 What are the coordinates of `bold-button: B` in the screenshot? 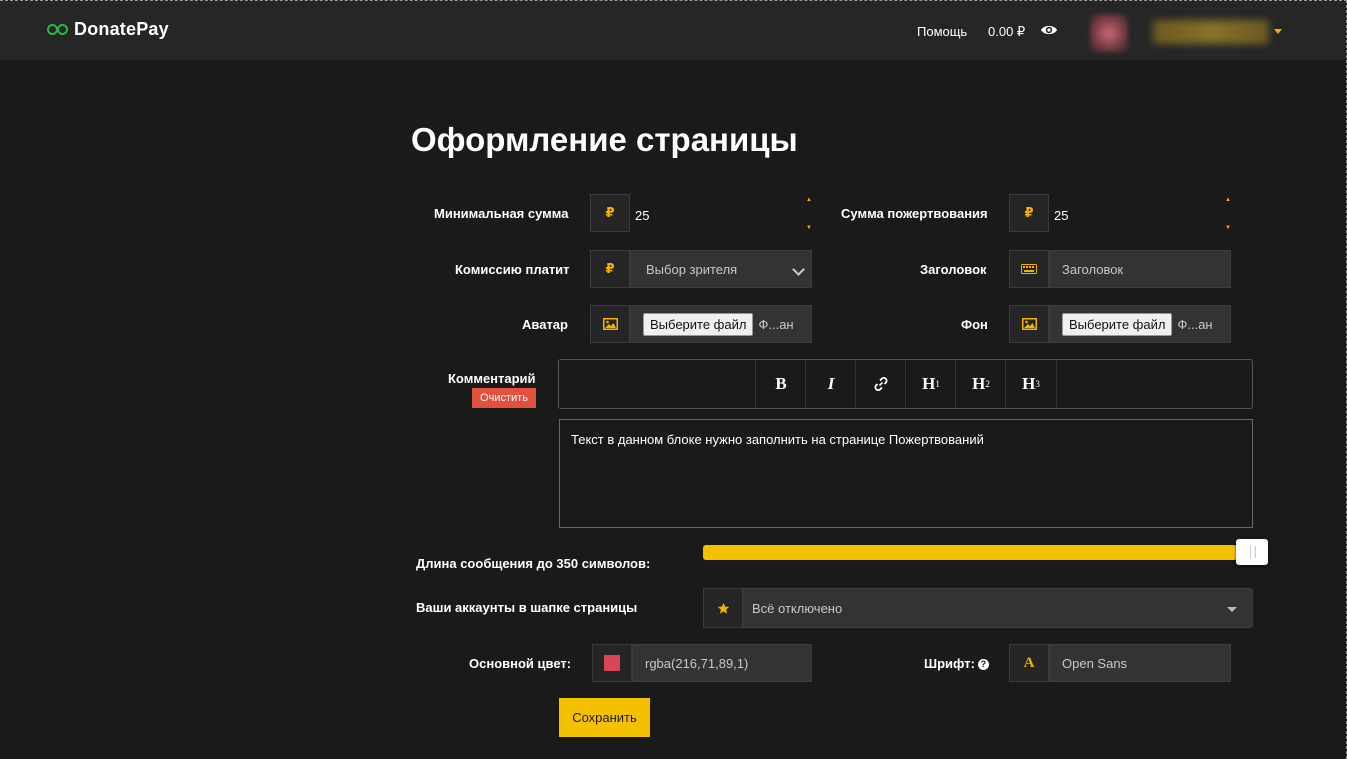 It's located at (780, 384).